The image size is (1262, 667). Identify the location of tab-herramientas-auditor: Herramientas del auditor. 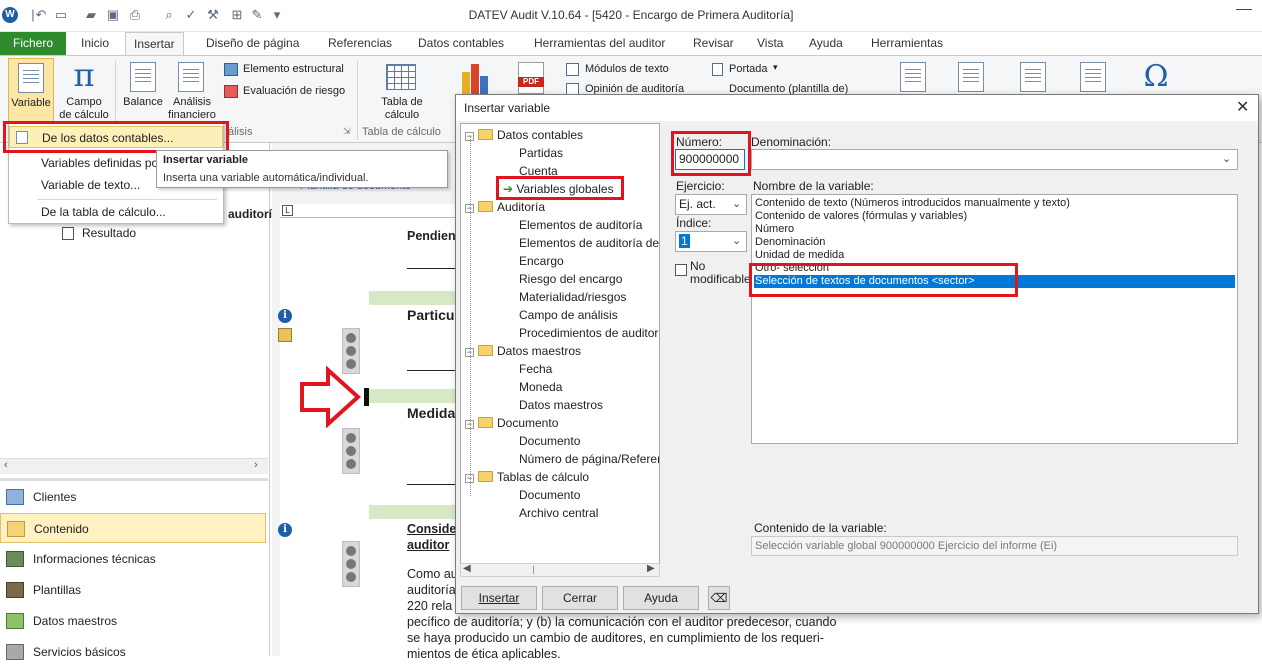
(599, 43).